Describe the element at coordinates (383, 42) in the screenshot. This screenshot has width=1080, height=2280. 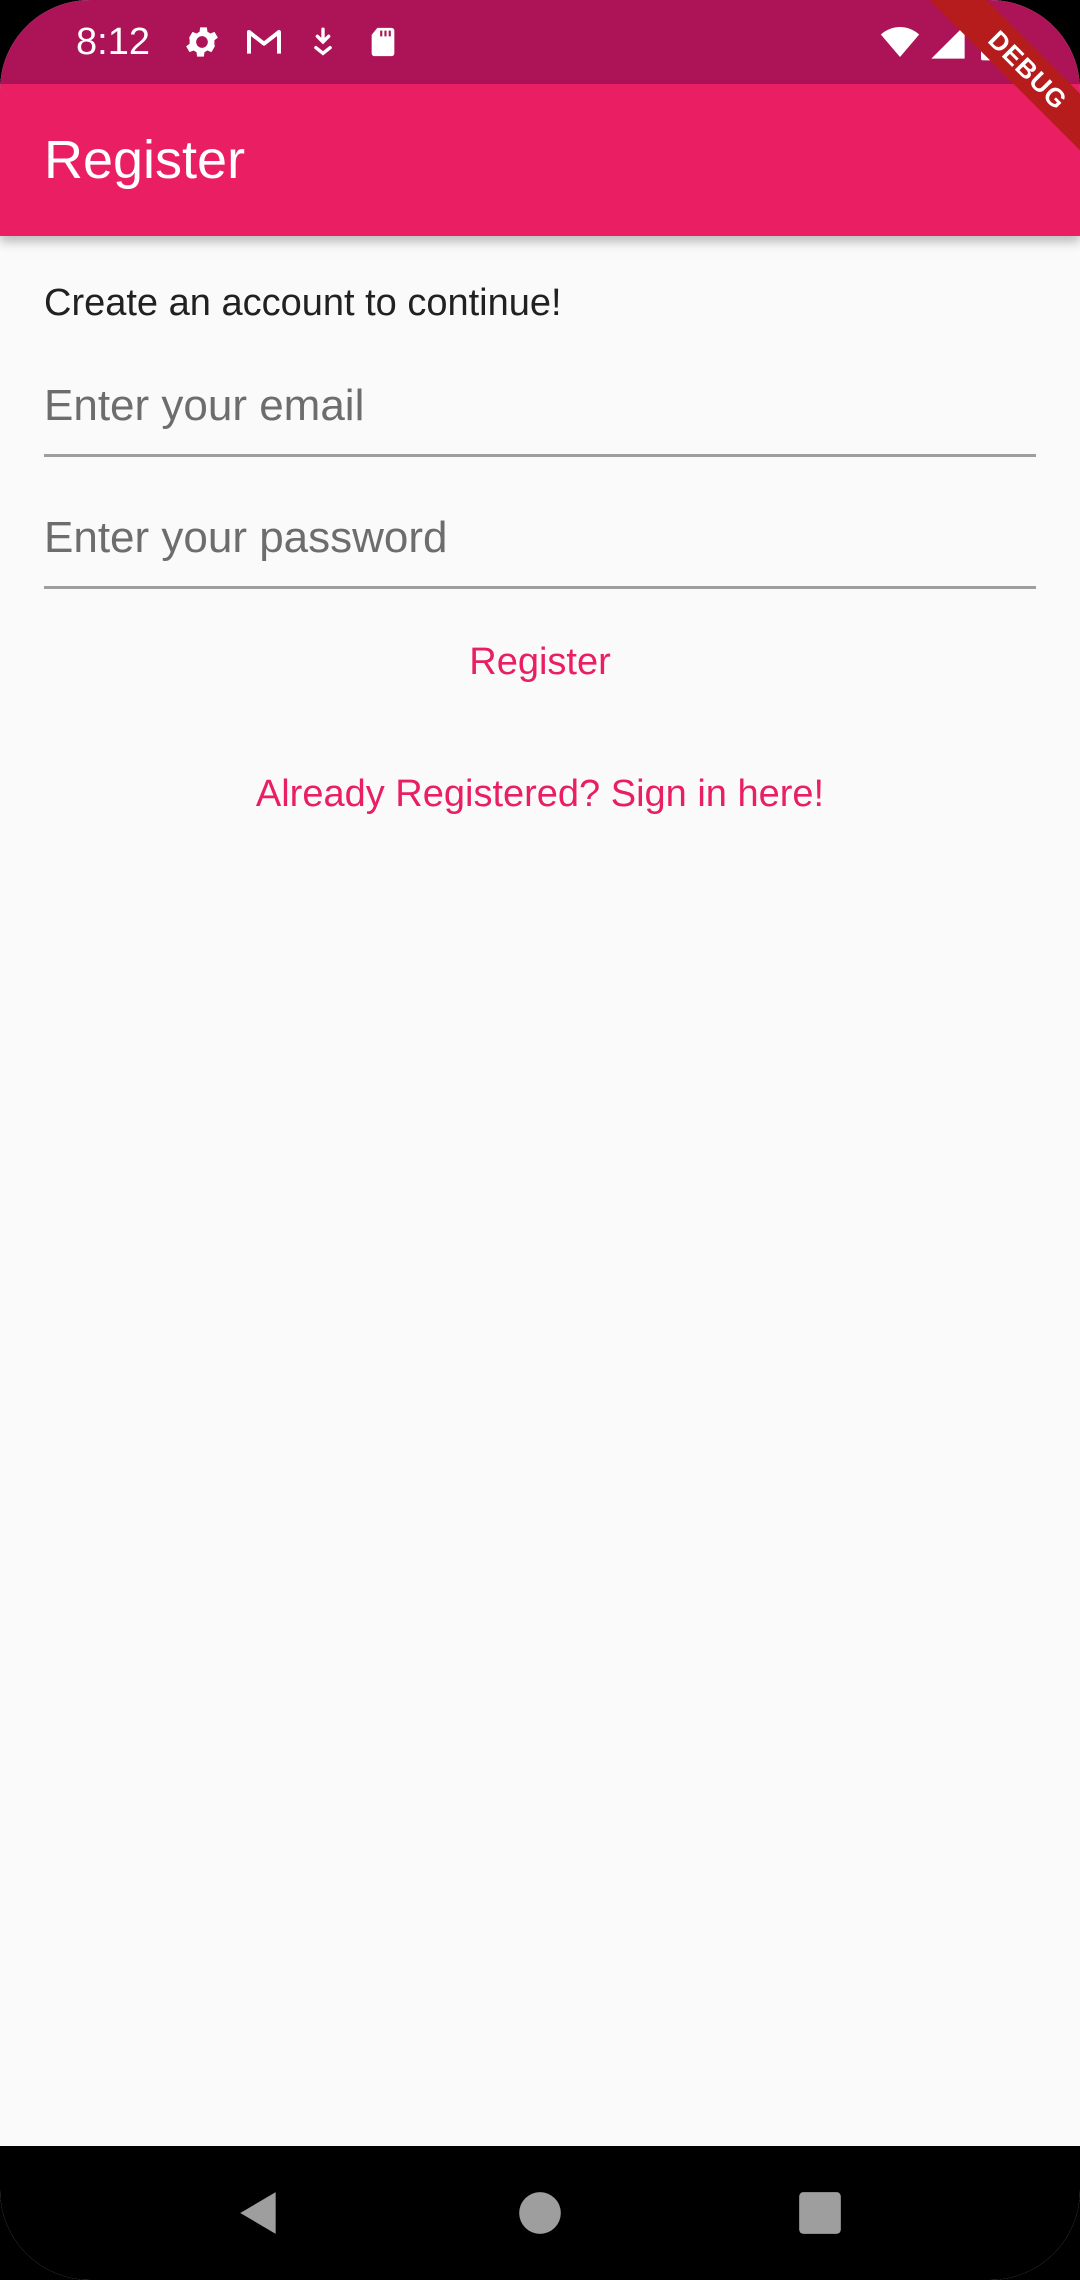
I see `sd-card-icon` at that location.